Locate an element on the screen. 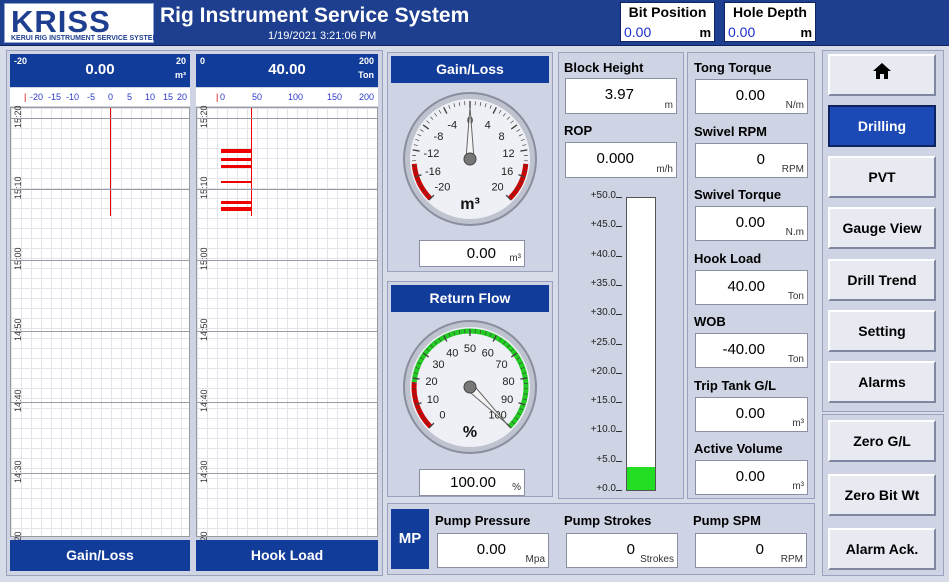 This screenshot has width=949, height=582. rop-box: 0.000 m/h is located at coordinates (621, 160).